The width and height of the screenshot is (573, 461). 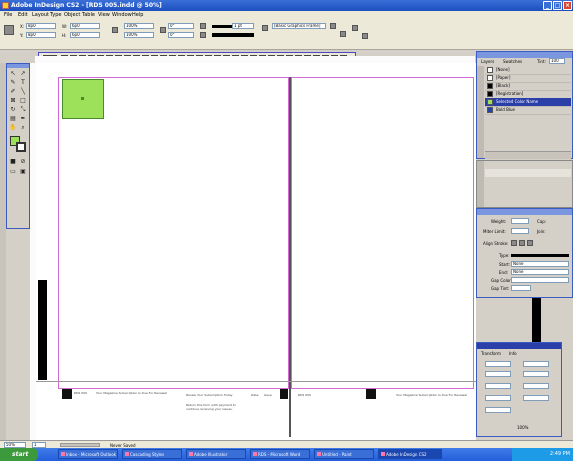 What do you see at coordinates (536, 374) in the screenshot?
I see `transform-h-field` at bounding box center [536, 374].